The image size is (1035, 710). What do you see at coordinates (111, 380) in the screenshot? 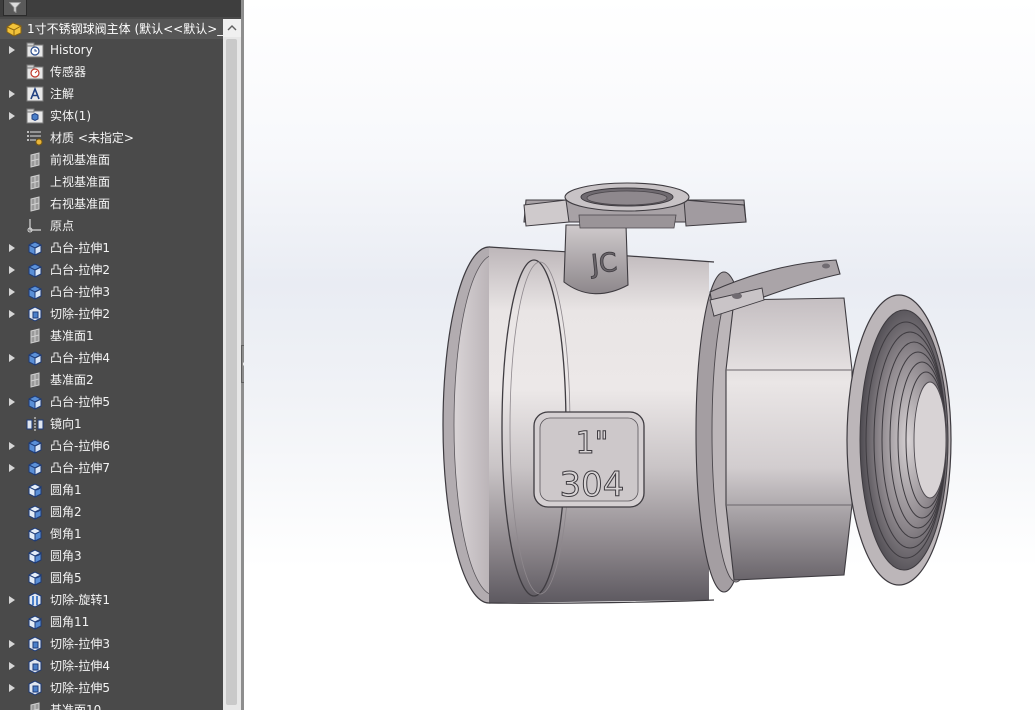
I see `tree-item: 基准面2` at bounding box center [111, 380].